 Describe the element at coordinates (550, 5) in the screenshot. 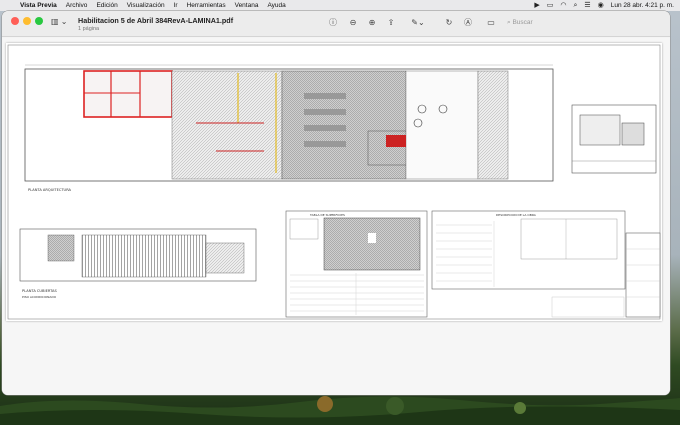

I see `battery-icon: ▭` at that location.